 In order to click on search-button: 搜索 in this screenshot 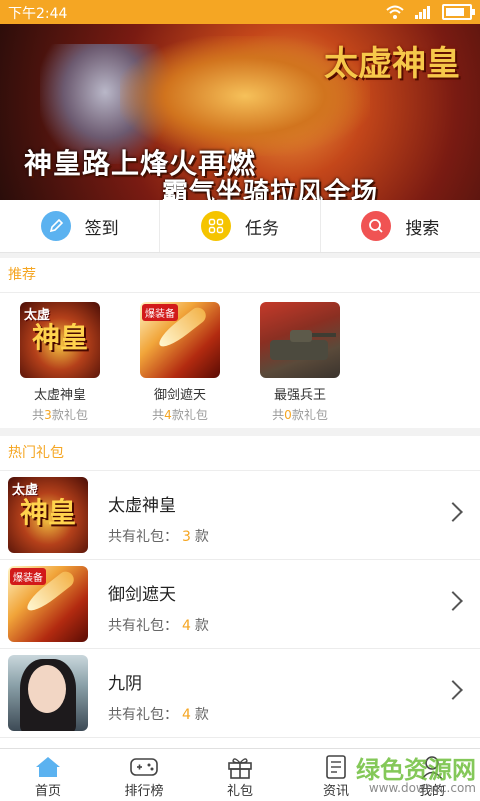, I will do `click(400, 226)`.